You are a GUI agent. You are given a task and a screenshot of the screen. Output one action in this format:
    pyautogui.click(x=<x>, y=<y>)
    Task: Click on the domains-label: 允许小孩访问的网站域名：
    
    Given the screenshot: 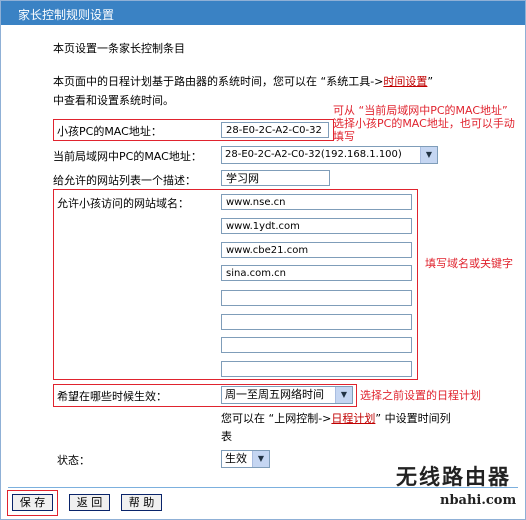 What is the action you would take?
    pyautogui.click(x=123, y=203)
    